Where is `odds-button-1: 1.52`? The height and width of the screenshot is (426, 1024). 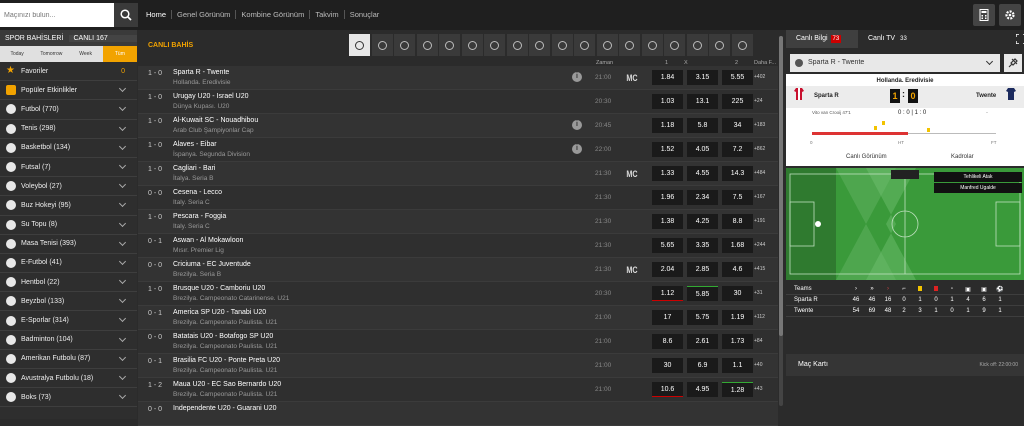 odds-button-1: 1.52 is located at coordinates (667, 149).